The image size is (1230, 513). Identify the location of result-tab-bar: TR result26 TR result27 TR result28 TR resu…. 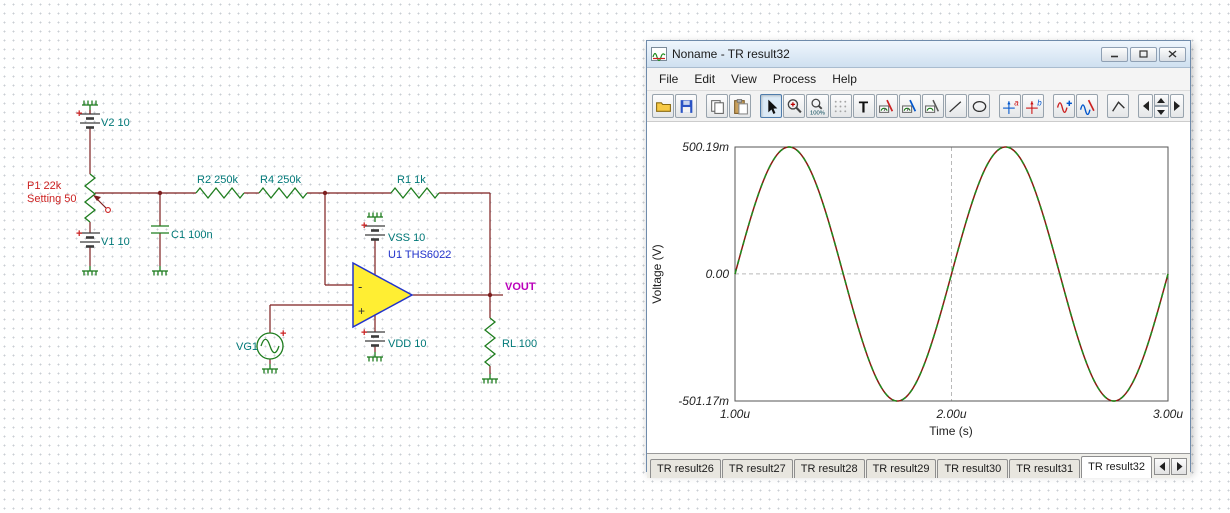
(918, 465).